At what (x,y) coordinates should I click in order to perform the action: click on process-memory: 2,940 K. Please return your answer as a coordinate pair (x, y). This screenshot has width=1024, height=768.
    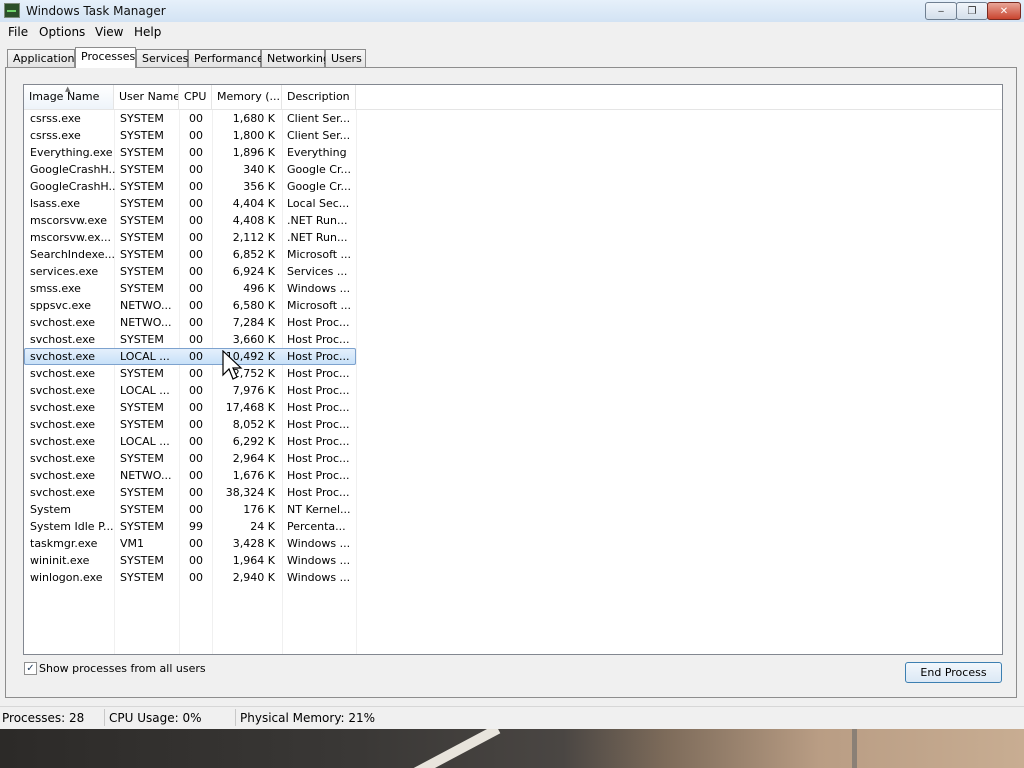
    Looking at the image, I should click on (253, 577).